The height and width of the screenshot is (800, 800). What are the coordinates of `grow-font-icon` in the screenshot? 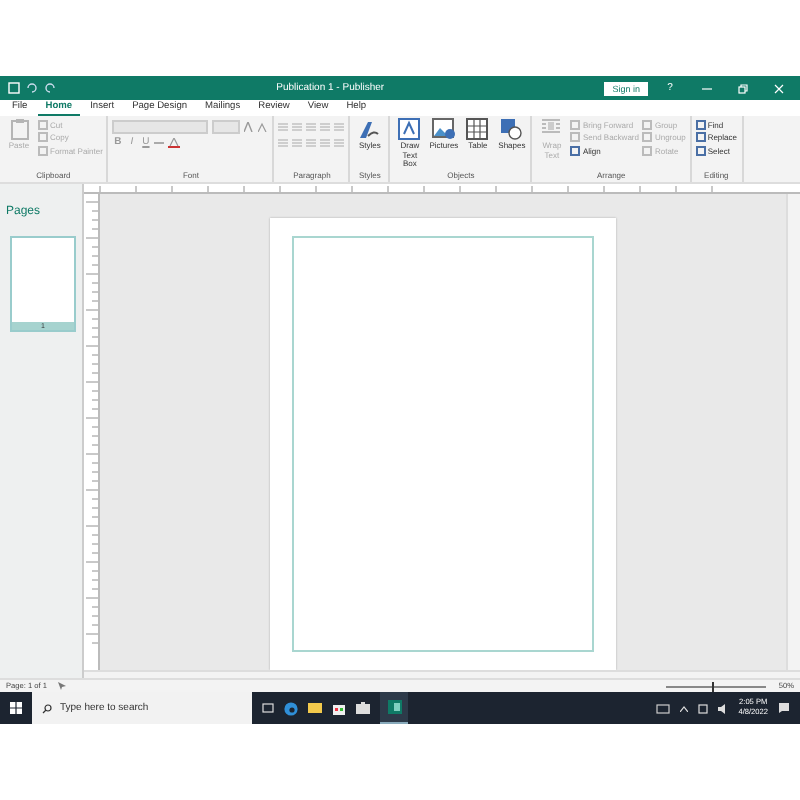 It's located at (249, 126).